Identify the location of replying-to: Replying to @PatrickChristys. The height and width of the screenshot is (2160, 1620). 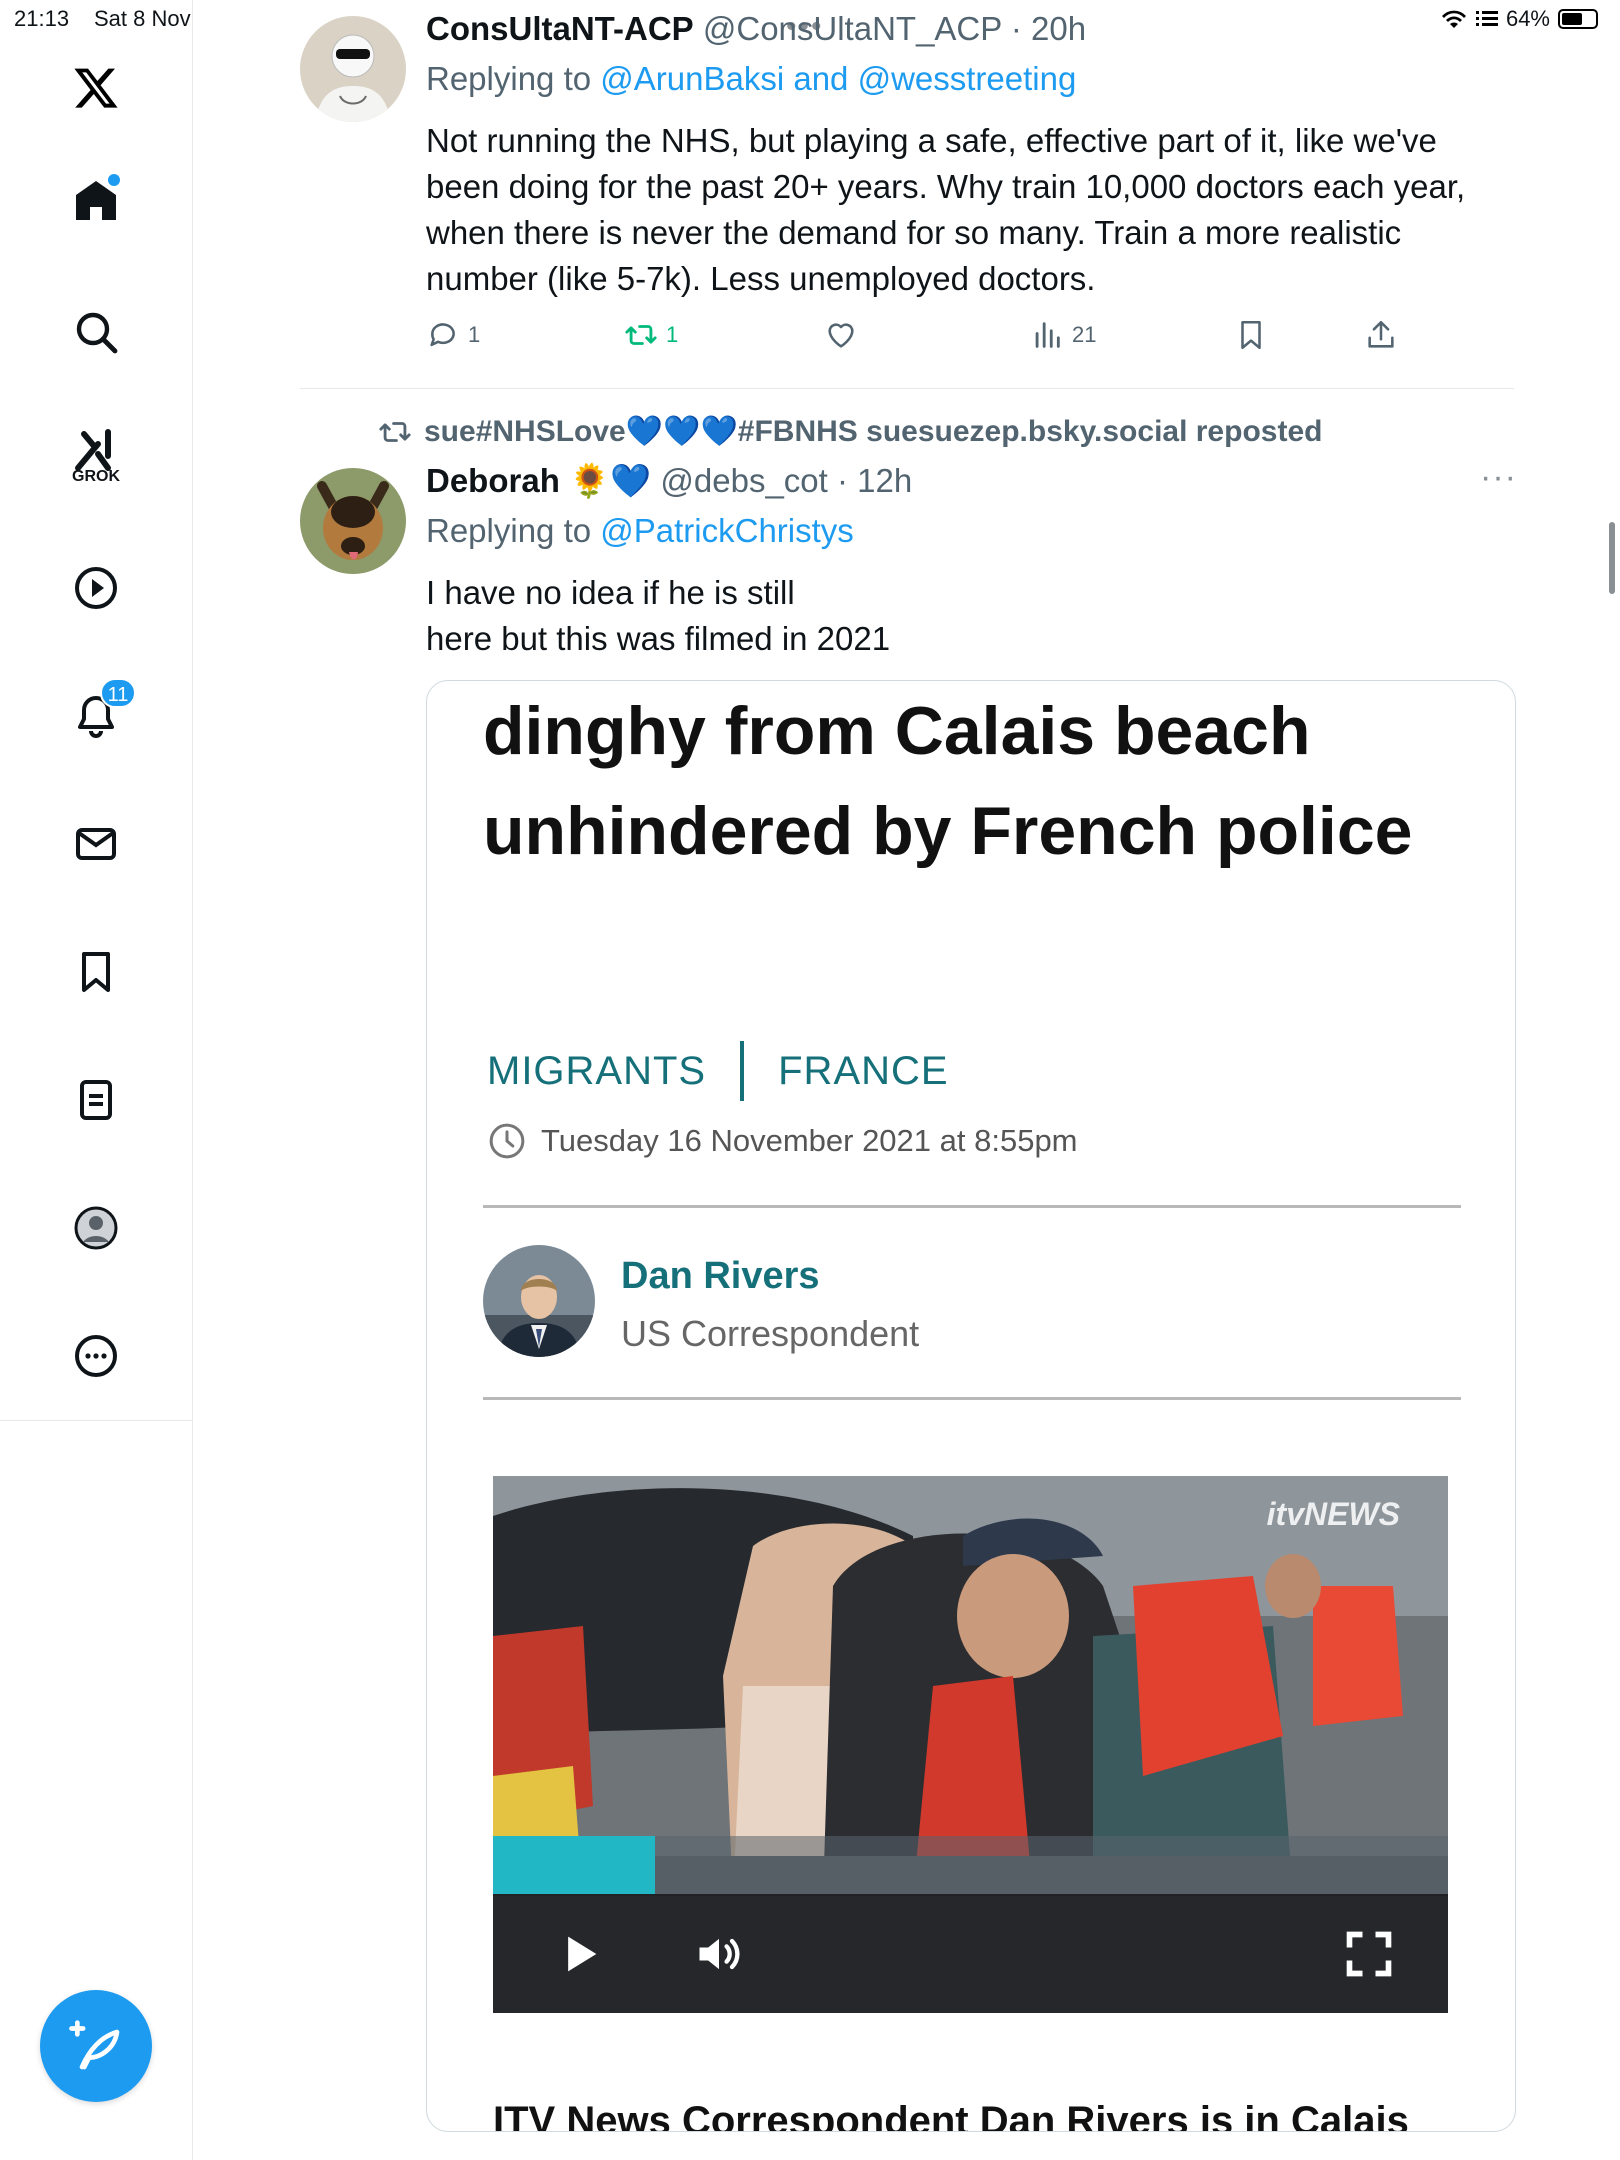
(640, 531).